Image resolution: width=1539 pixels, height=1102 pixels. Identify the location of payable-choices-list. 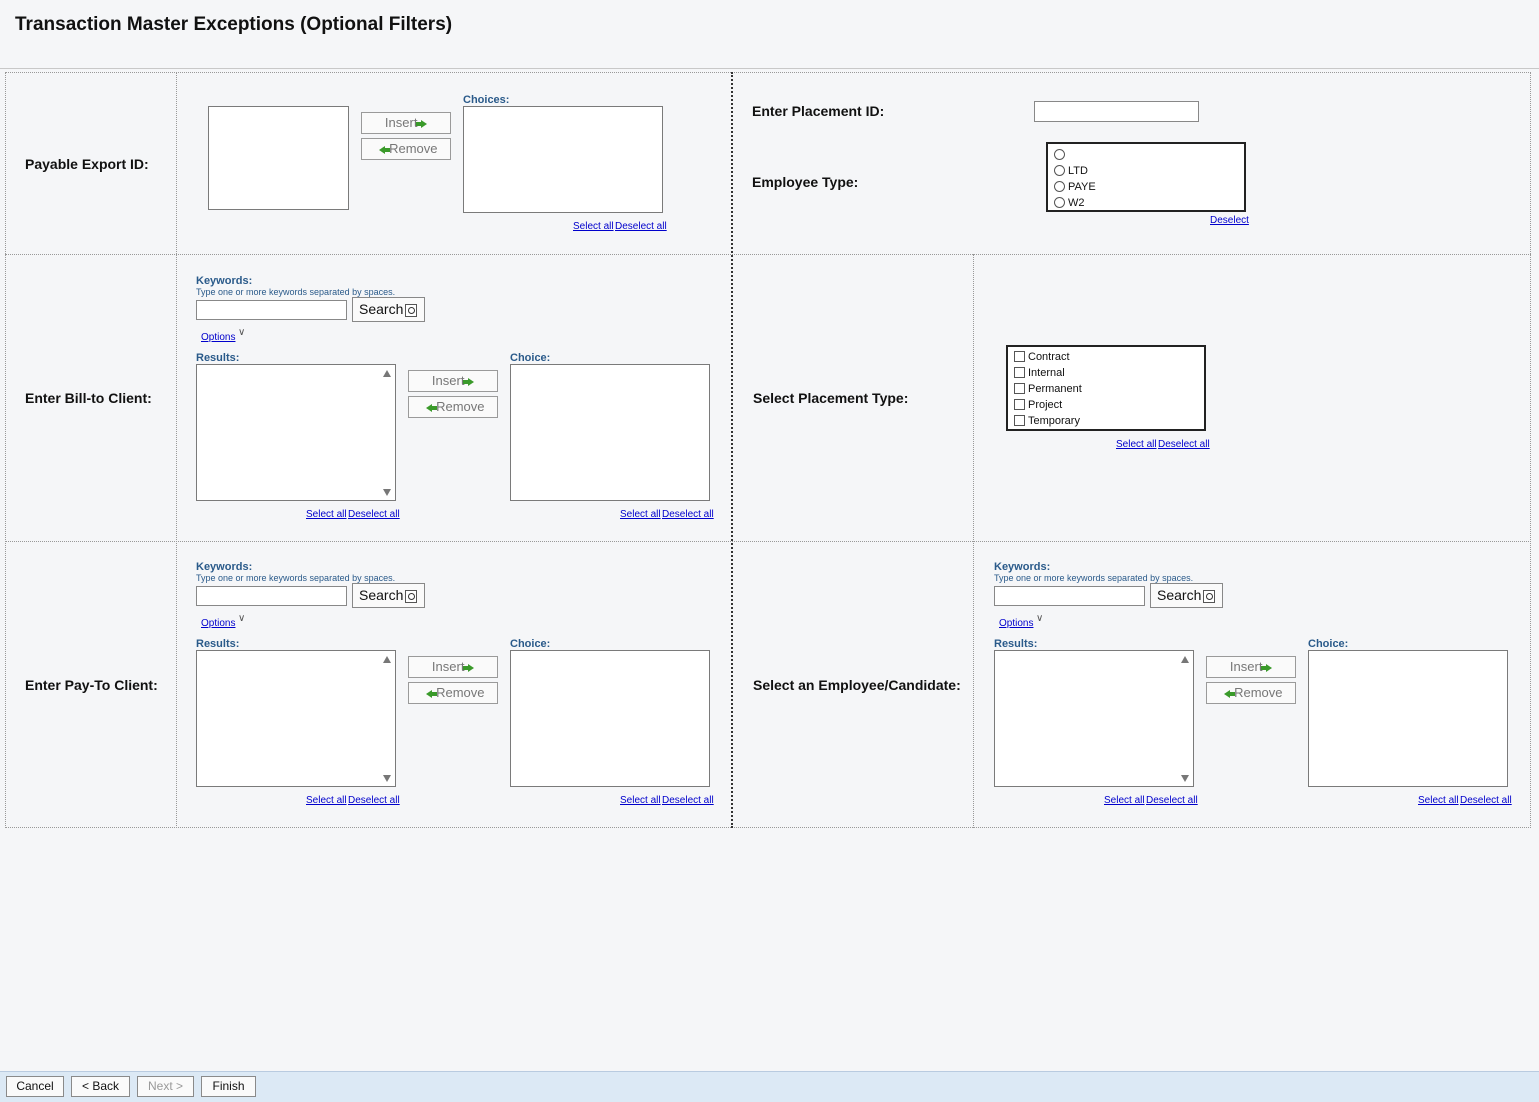
(563, 159).